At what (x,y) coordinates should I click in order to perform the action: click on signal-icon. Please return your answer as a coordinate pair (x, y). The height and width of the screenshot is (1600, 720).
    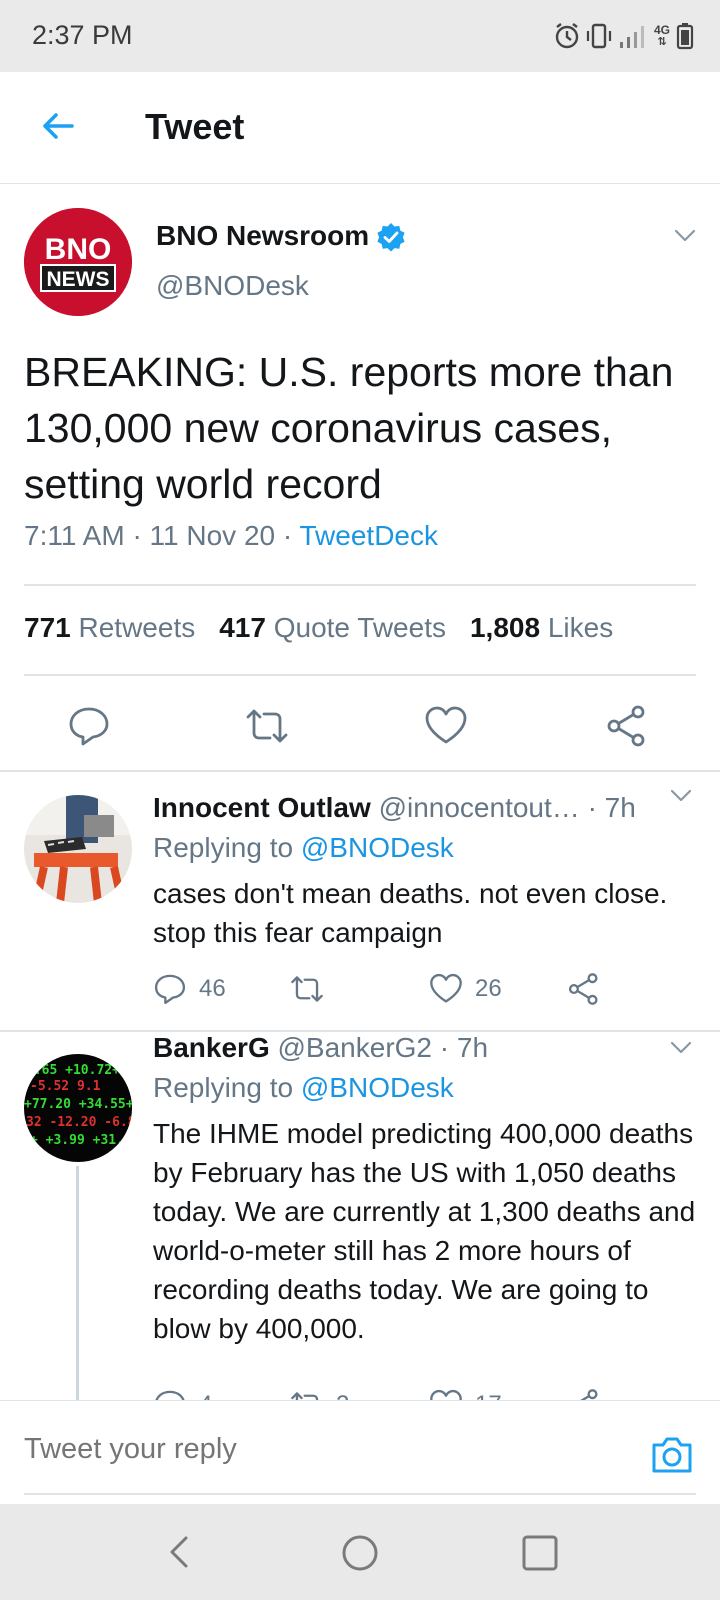
    Looking at the image, I should click on (631, 37).